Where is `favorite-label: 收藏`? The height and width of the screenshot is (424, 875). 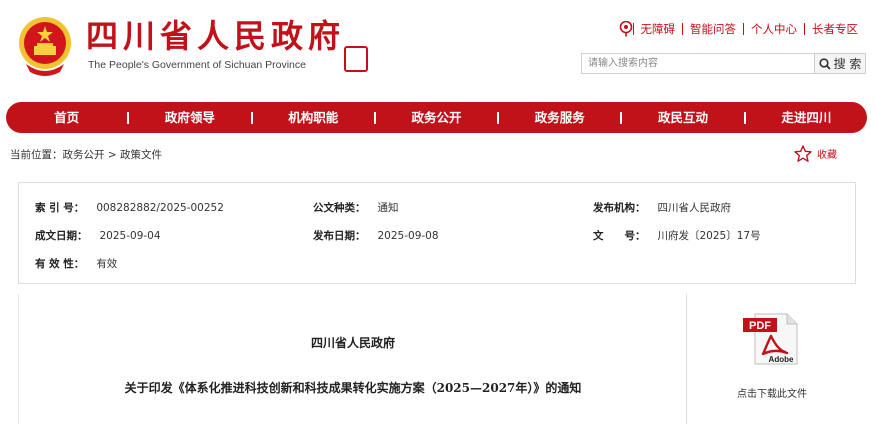
favorite-label: 收藏 is located at coordinates (827, 155).